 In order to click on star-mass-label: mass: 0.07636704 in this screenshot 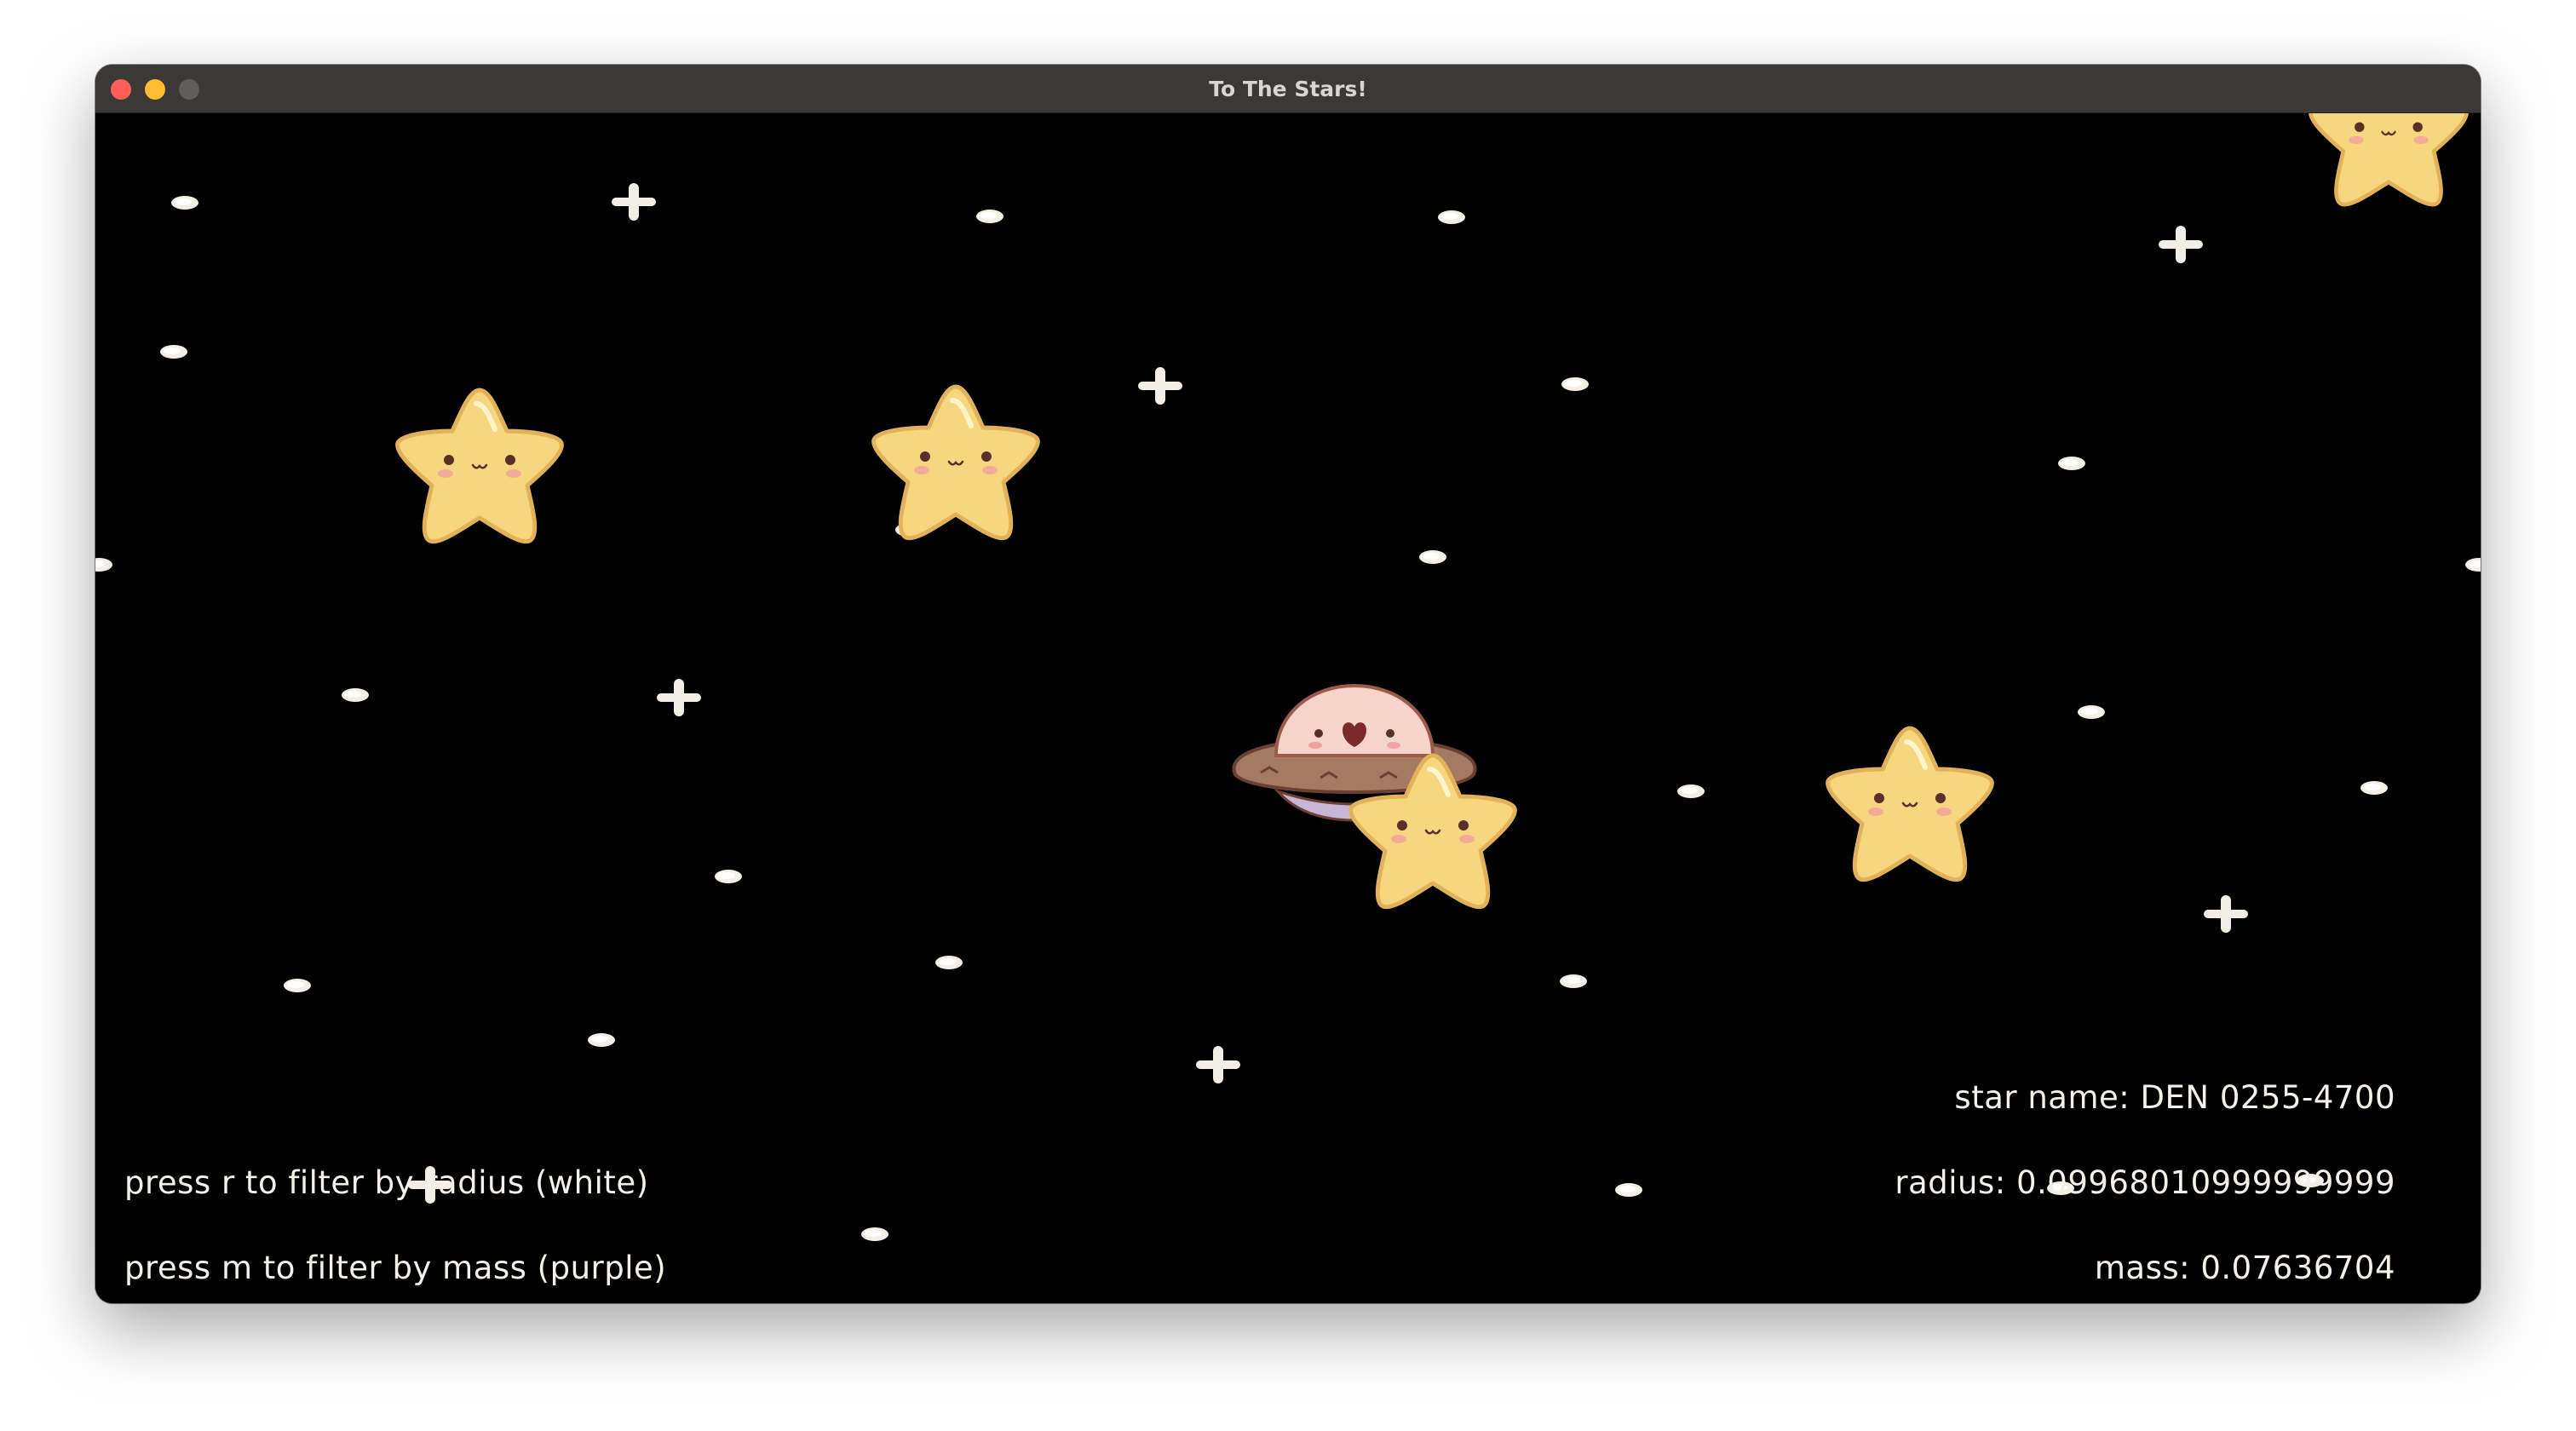, I will do `click(2245, 1268)`.